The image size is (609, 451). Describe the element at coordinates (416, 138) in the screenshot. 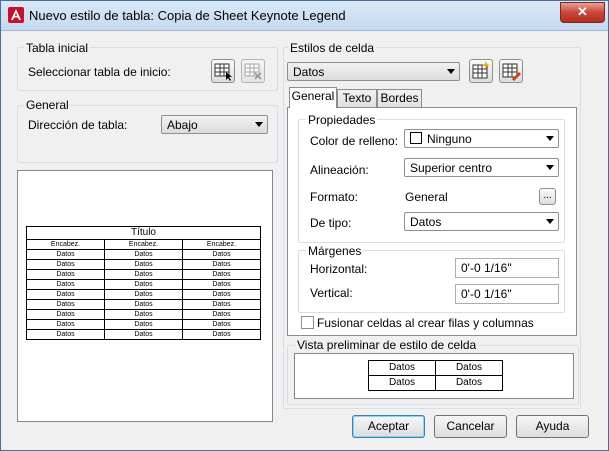

I see `color-swatch` at that location.